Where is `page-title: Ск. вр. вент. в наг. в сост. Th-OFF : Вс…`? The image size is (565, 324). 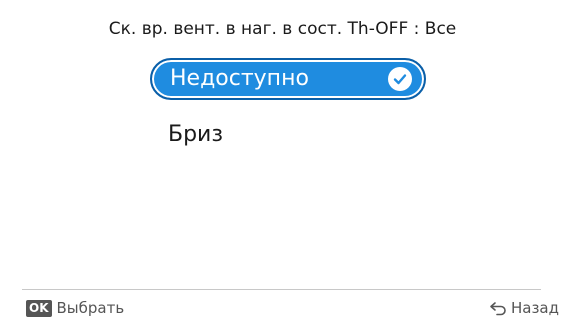 page-title: Ск. вр. вент. в наг. в сост. Th-OFF : Вс… is located at coordinates (282, 29).